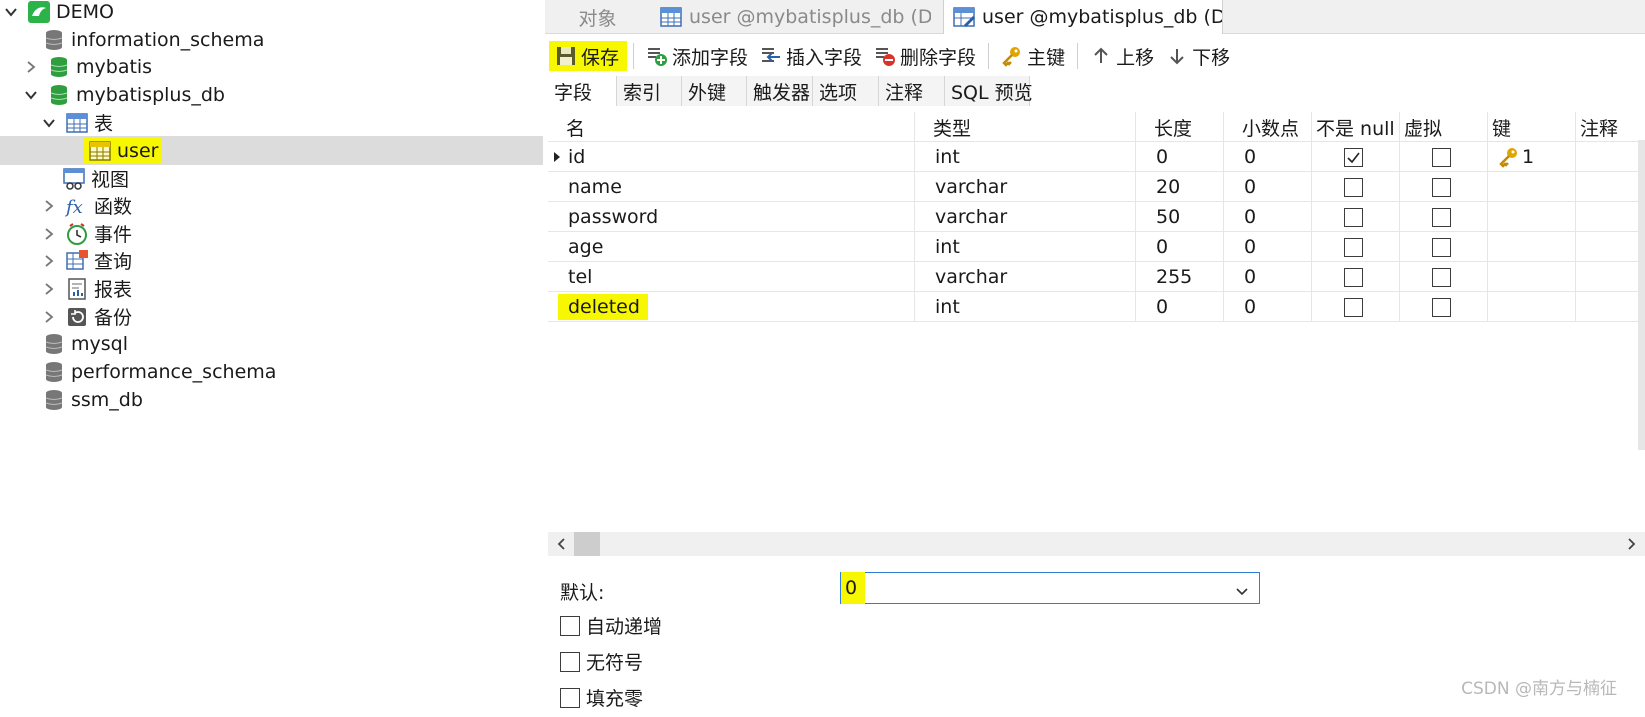 The height and width of the screenshot is (717, 1645). I want to click on table-row: deleted int 0 0, so click(1093, 307).